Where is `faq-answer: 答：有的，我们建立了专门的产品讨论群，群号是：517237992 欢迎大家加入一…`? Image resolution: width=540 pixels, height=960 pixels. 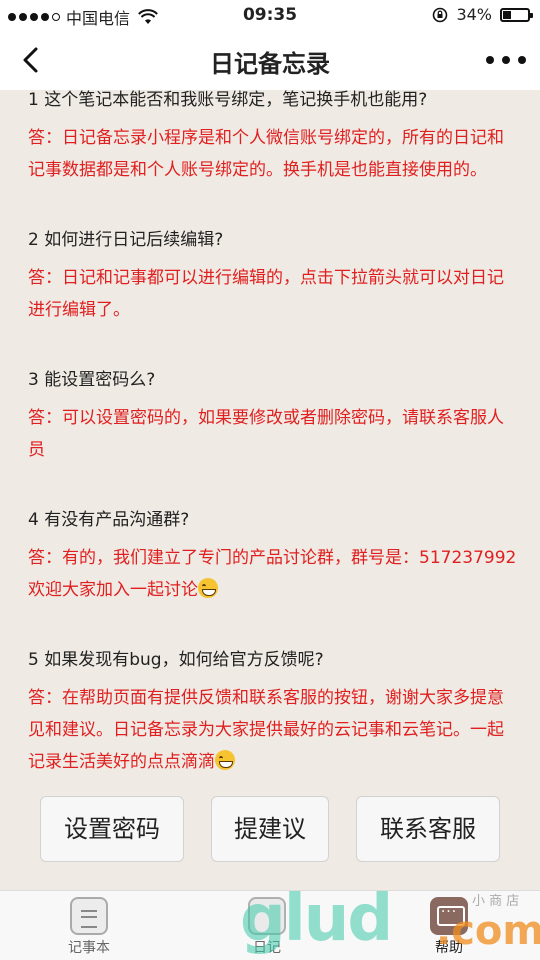
faq-answer: 答：有的，我们建立了专门的产品讨论群，群号是：517237992 欢迎大家加入一… is located at coordinates (273, 574).